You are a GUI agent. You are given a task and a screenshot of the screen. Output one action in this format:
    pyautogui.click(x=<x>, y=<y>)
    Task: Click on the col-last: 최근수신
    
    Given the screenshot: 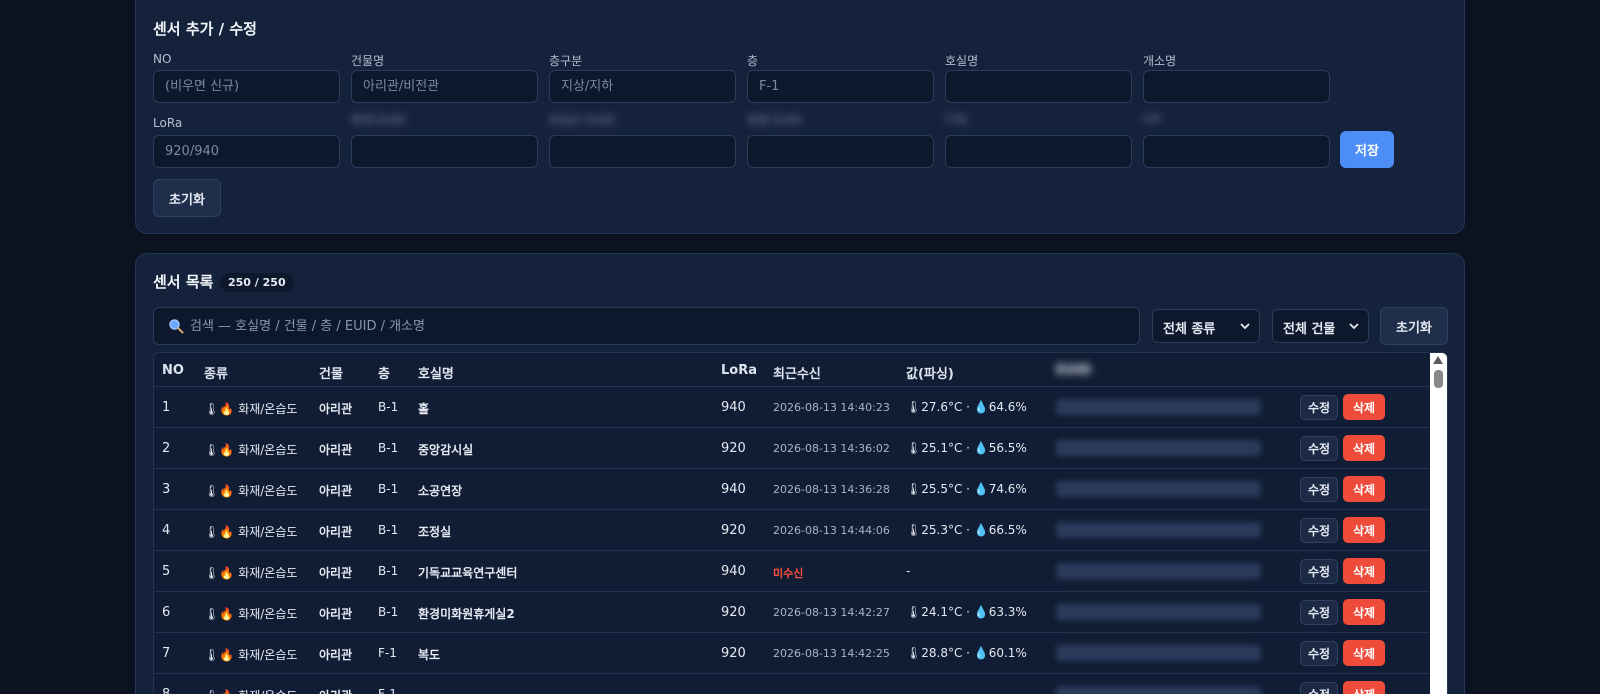 What is the action you would take?
    pyautogui.click(x=797, y=374)
    